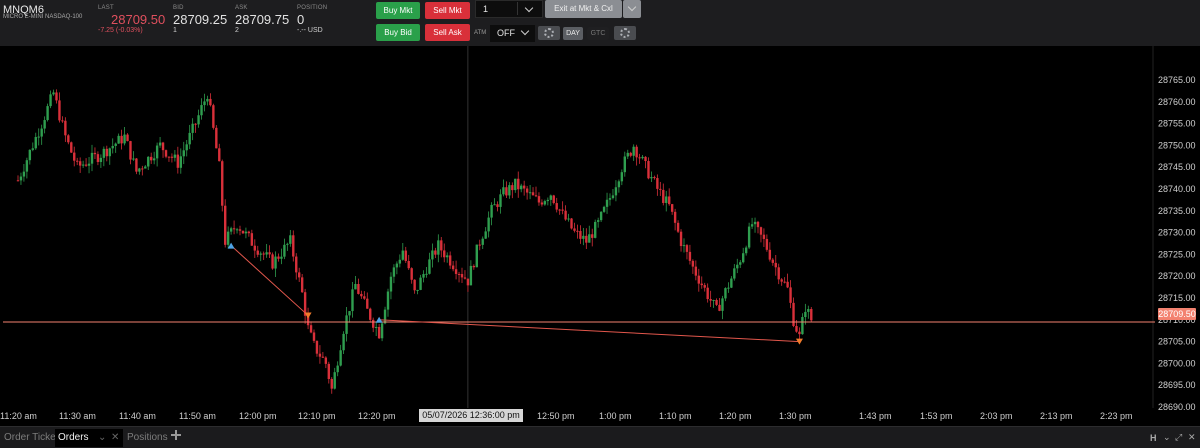 This screenshot has width=1200, height=448. What do you see at coordinates (583, 9) in the screenshot?
I see `exit-at-market-cancel-button: Exit at Mkt & Cxl` at bounding box center [583, 9].